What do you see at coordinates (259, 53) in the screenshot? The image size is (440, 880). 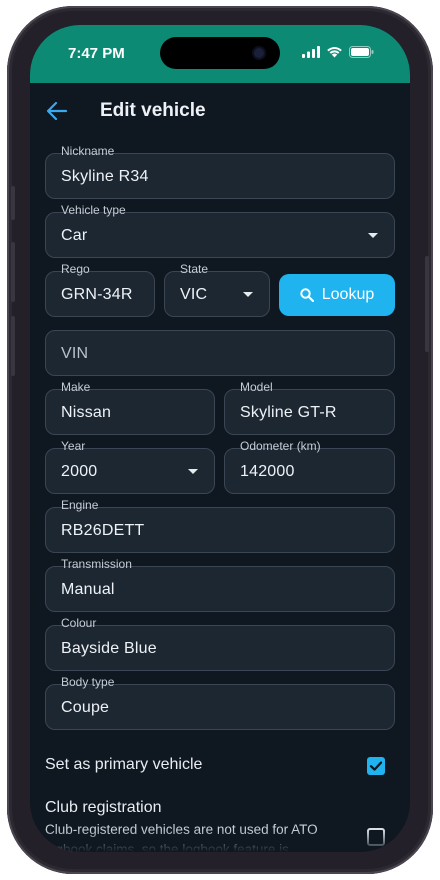 I see `camera-icon` at bounding box center [259, 53].